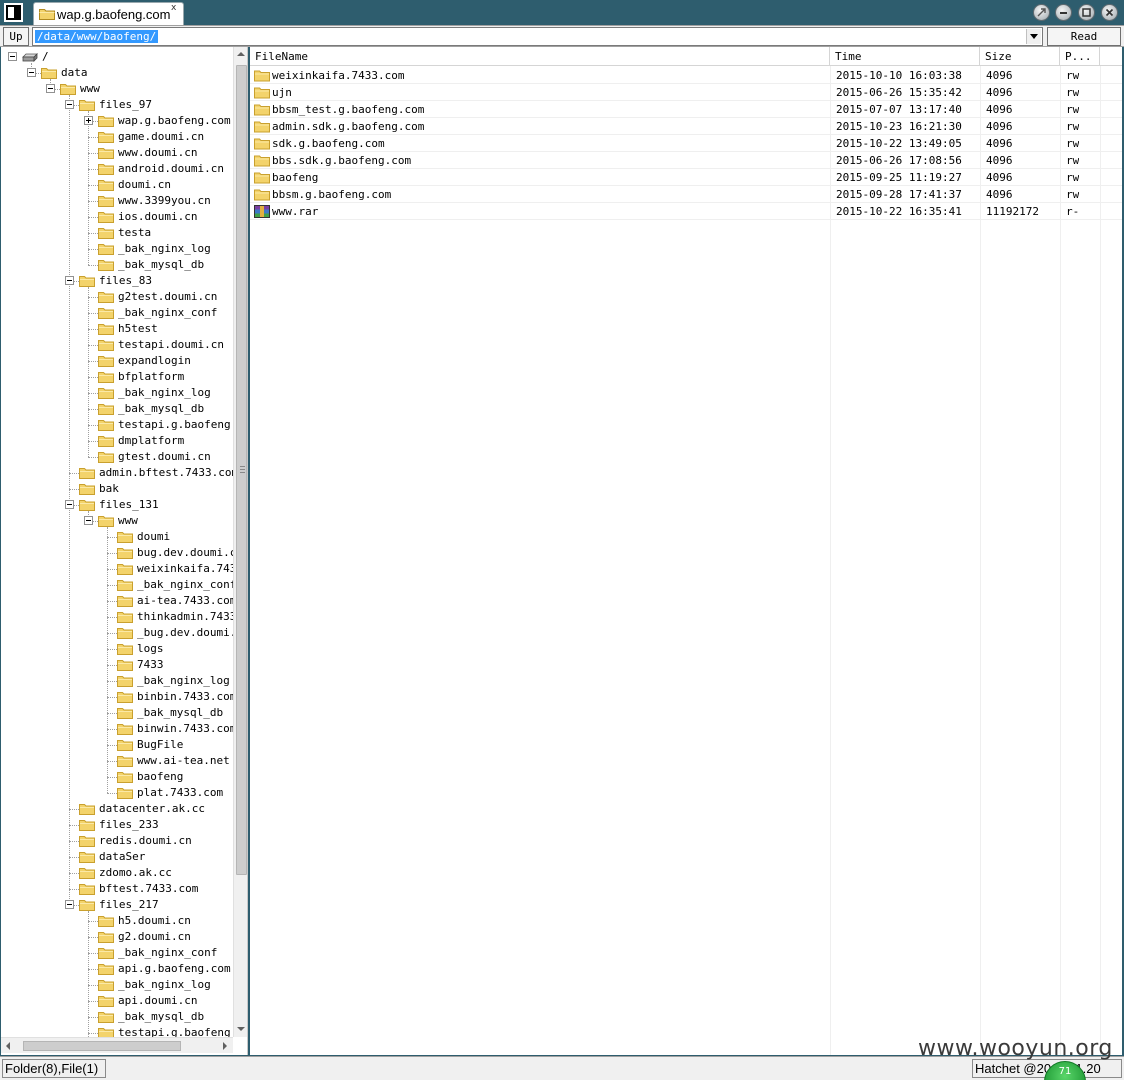  What do you see at coordinates (117, 857) in the screenshot?
I see `tree-node: dataSer` at bounding box center [117, 857].